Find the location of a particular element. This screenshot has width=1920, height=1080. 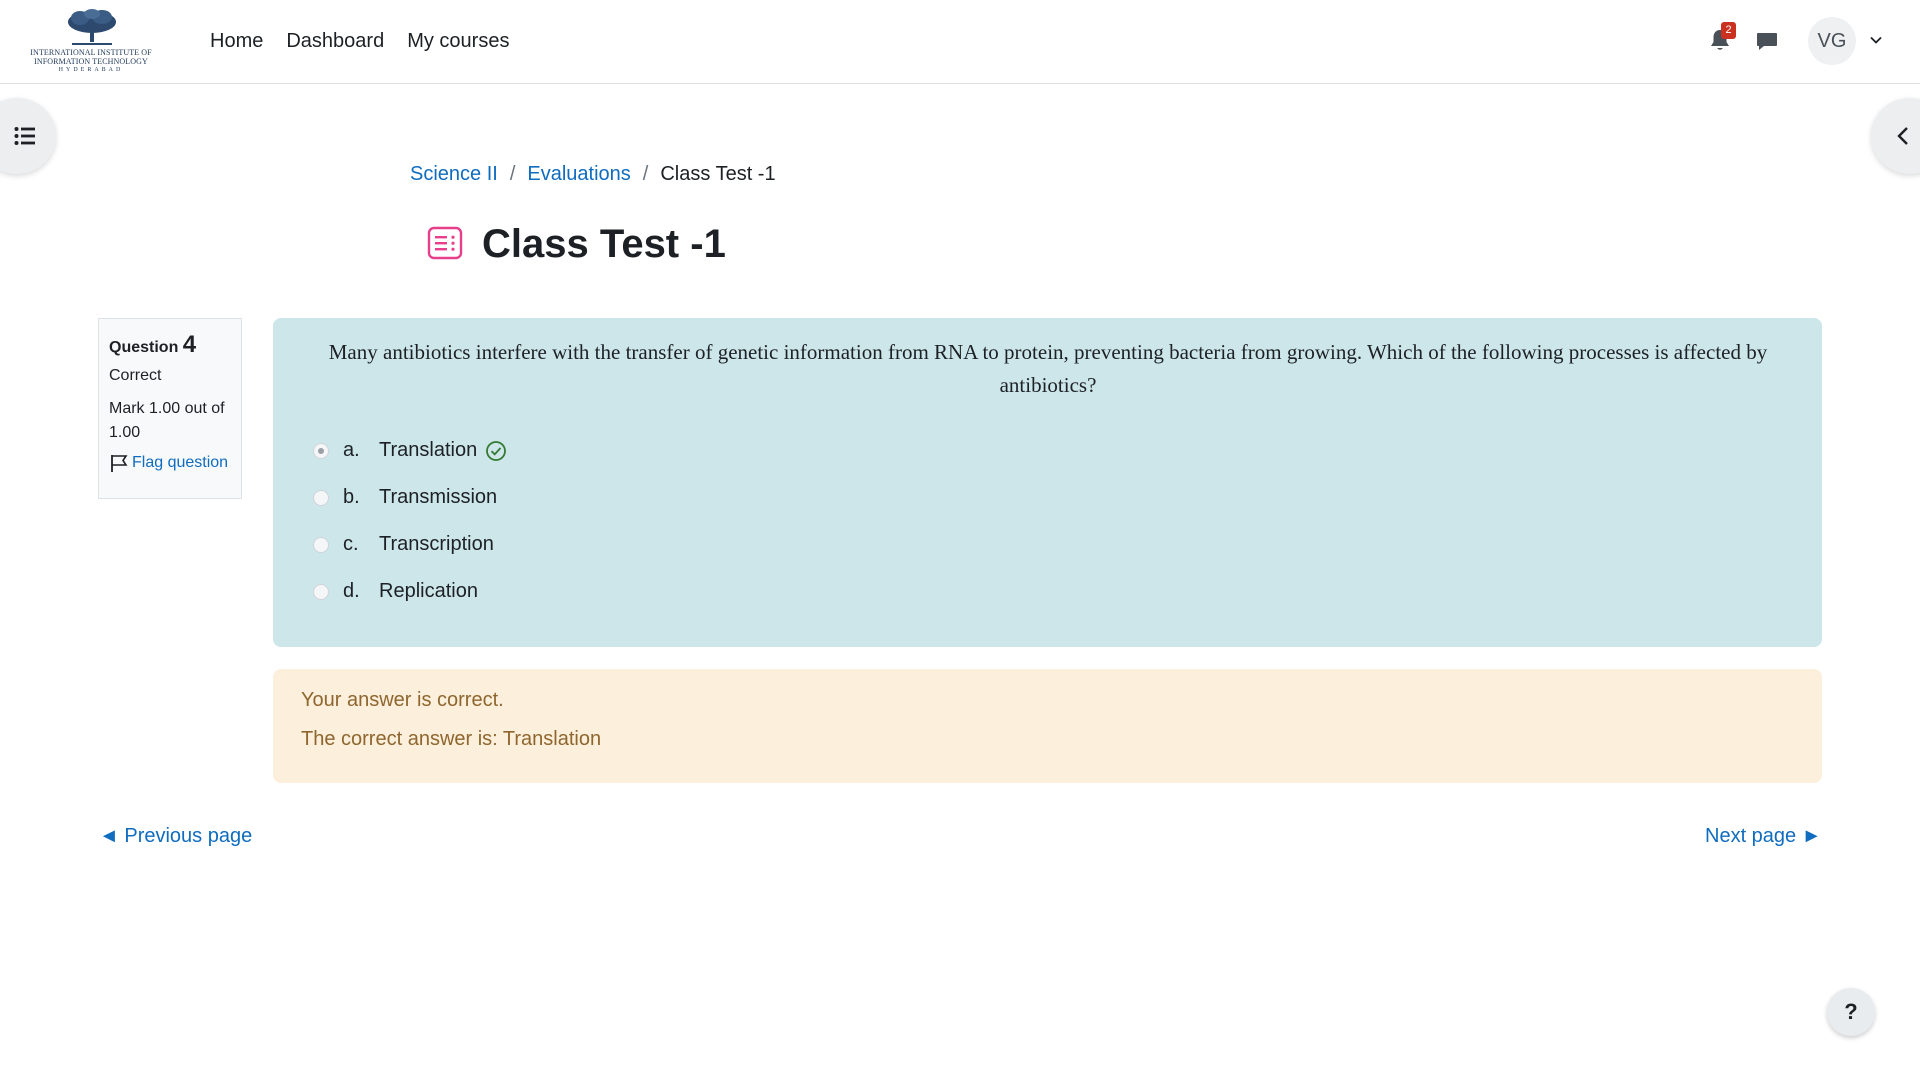

open-course-index-button is located at coordinates (28, 136).